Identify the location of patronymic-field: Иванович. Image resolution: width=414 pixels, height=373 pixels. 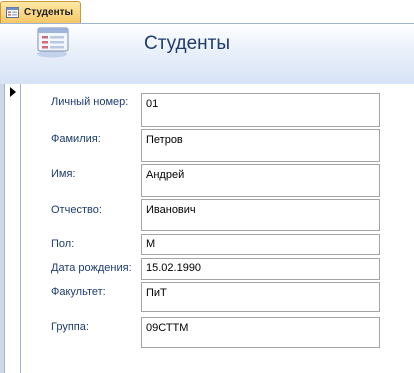
(260, 215).